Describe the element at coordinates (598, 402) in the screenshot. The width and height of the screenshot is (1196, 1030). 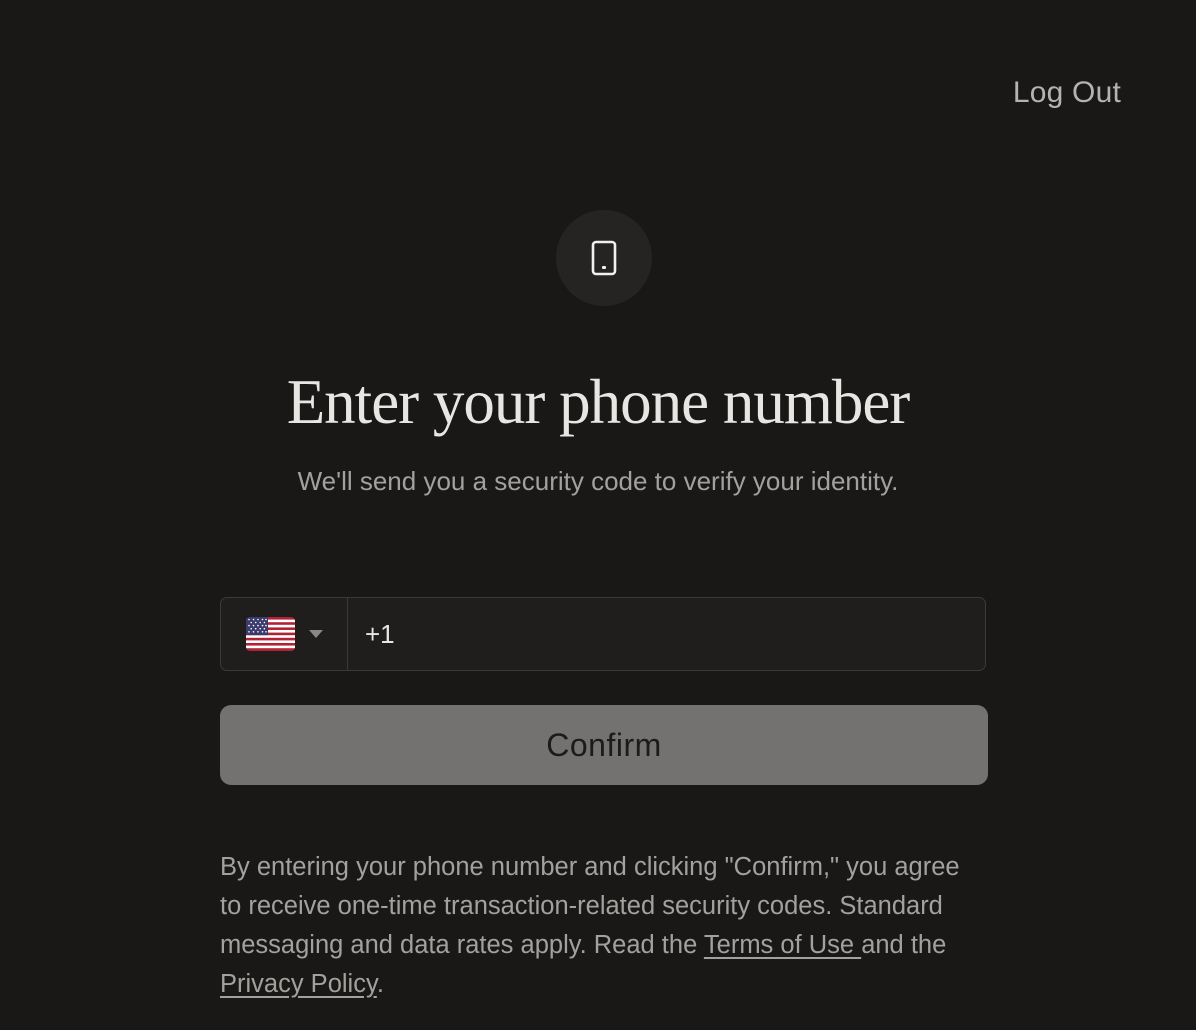
I see `page-title: Enter your phone number` at that location.